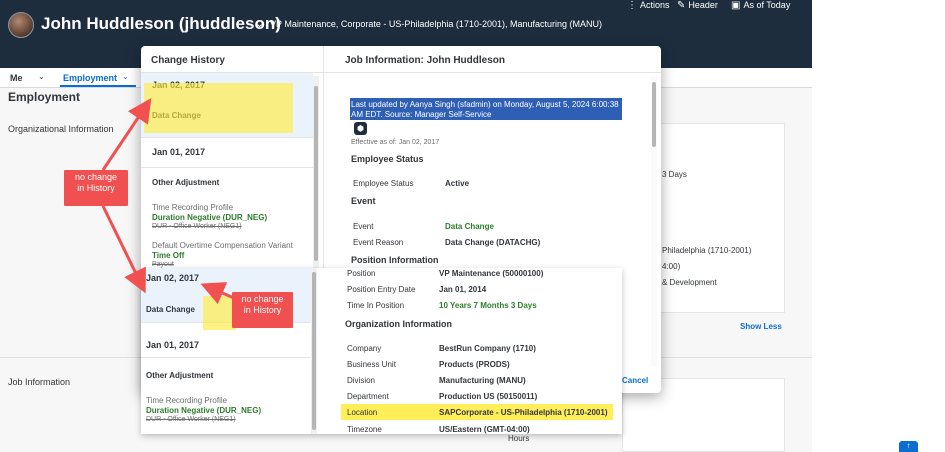 Image resolution: width=945 pixels, height=452 pixels. Describe the element at coordinates (484, 429) in the screenshot. I see `field-value: US/Eastern (GMT-04:00)` at that location.